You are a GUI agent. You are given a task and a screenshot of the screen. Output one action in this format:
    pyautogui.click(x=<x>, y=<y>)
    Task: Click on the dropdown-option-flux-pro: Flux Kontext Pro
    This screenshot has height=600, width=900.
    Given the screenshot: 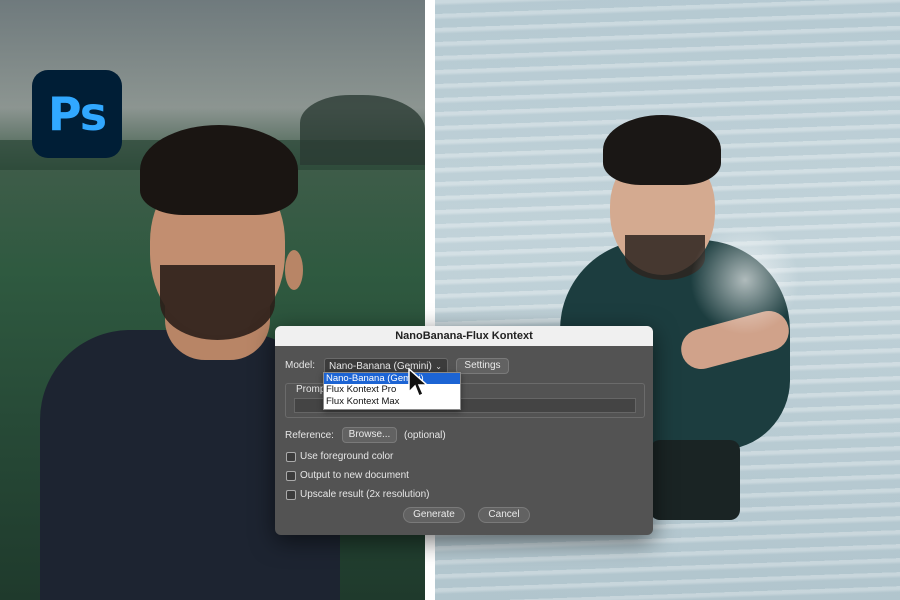 What is the action you would take?
    pyautogui.click(x=392, y=389)
    